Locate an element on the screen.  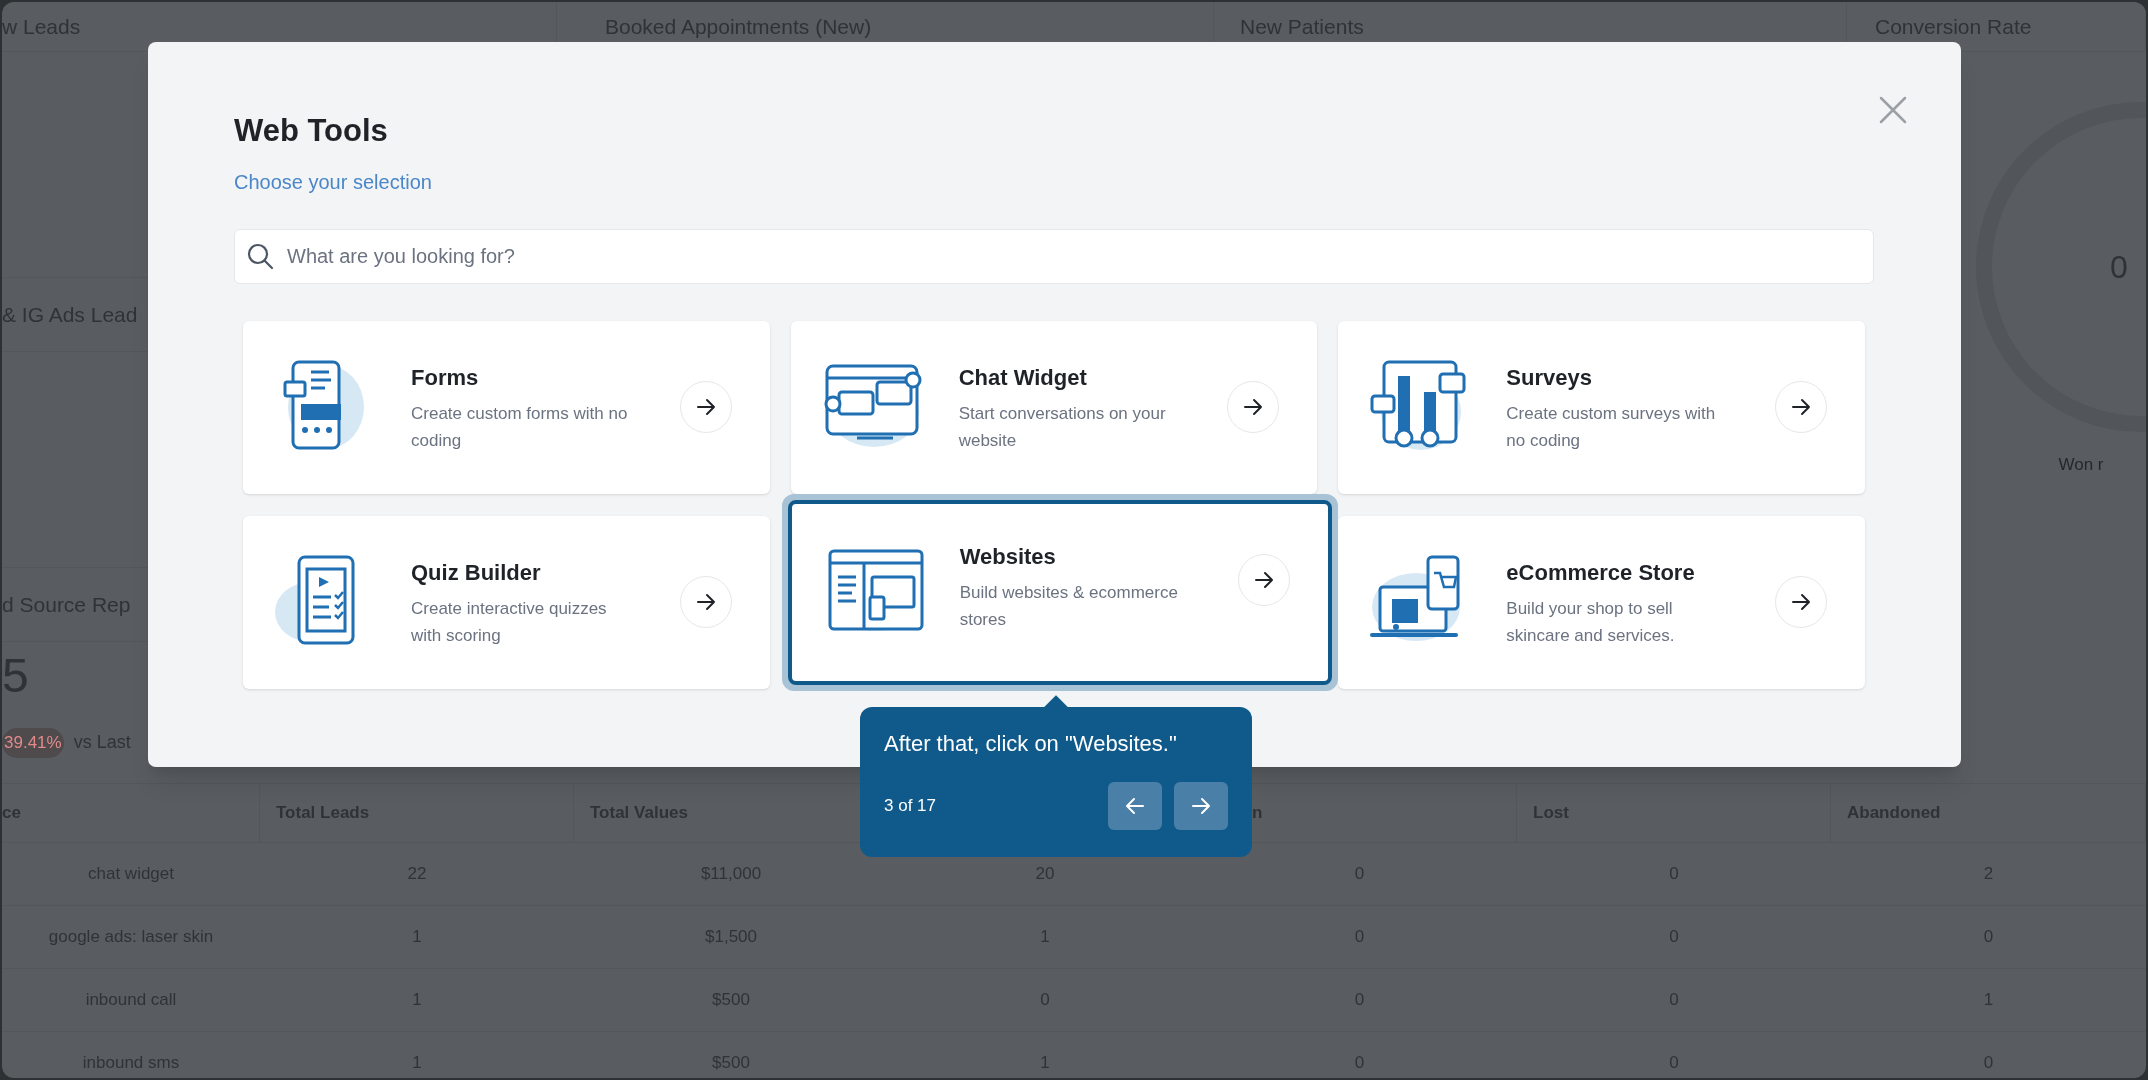
card-title: Chat Widget is located at coordinates (1022, 377).